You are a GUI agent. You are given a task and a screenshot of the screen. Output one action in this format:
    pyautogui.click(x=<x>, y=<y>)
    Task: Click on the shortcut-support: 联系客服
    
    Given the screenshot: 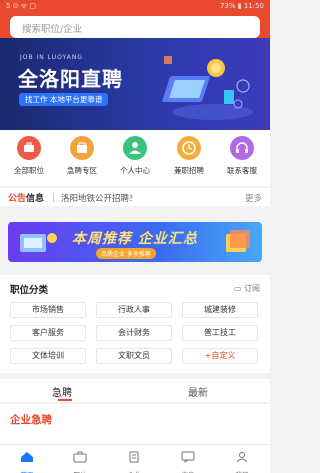 What is the action you would take?
    pyautogui.click(x=242, y=160)
    